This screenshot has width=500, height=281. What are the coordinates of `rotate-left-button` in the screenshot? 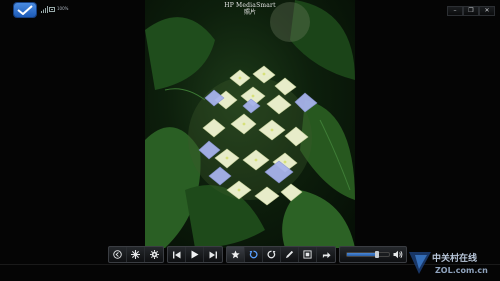 It's located at (254, 254).